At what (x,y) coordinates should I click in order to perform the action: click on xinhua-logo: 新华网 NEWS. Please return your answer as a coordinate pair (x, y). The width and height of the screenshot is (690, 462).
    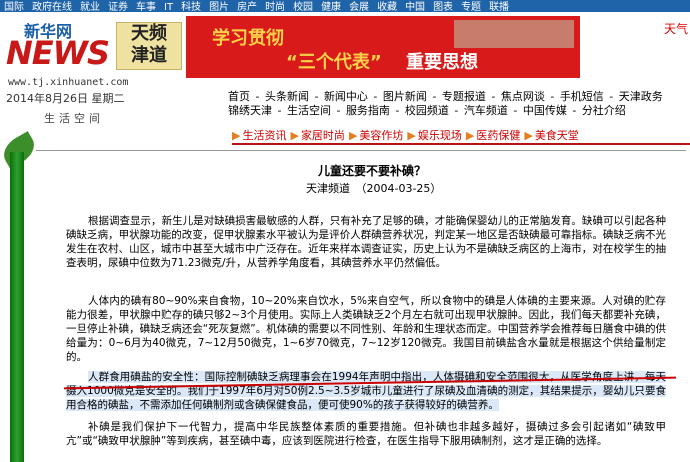
    Looking at the image, I should click on (58, 47).